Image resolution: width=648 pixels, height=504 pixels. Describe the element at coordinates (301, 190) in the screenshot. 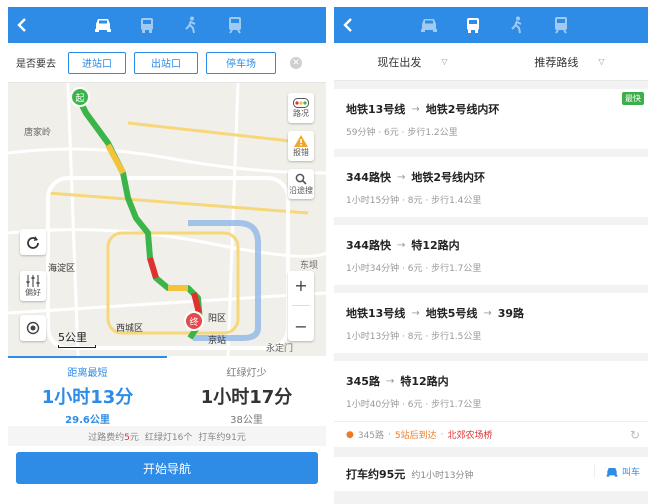

I see `search-along-label: 沿途搜` at that location.